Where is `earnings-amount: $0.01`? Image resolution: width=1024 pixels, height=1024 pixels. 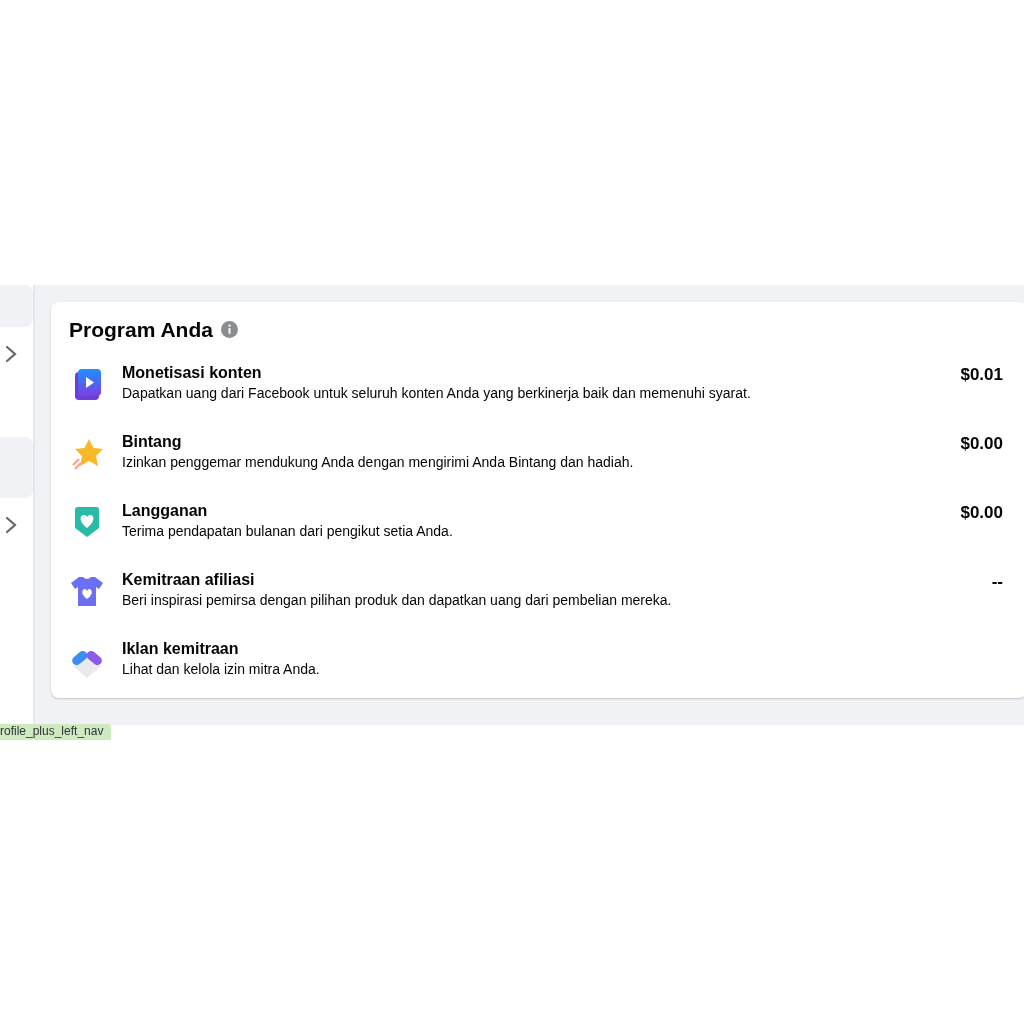
earnings-amount: $0.01 is located at coordinates (981, 374).